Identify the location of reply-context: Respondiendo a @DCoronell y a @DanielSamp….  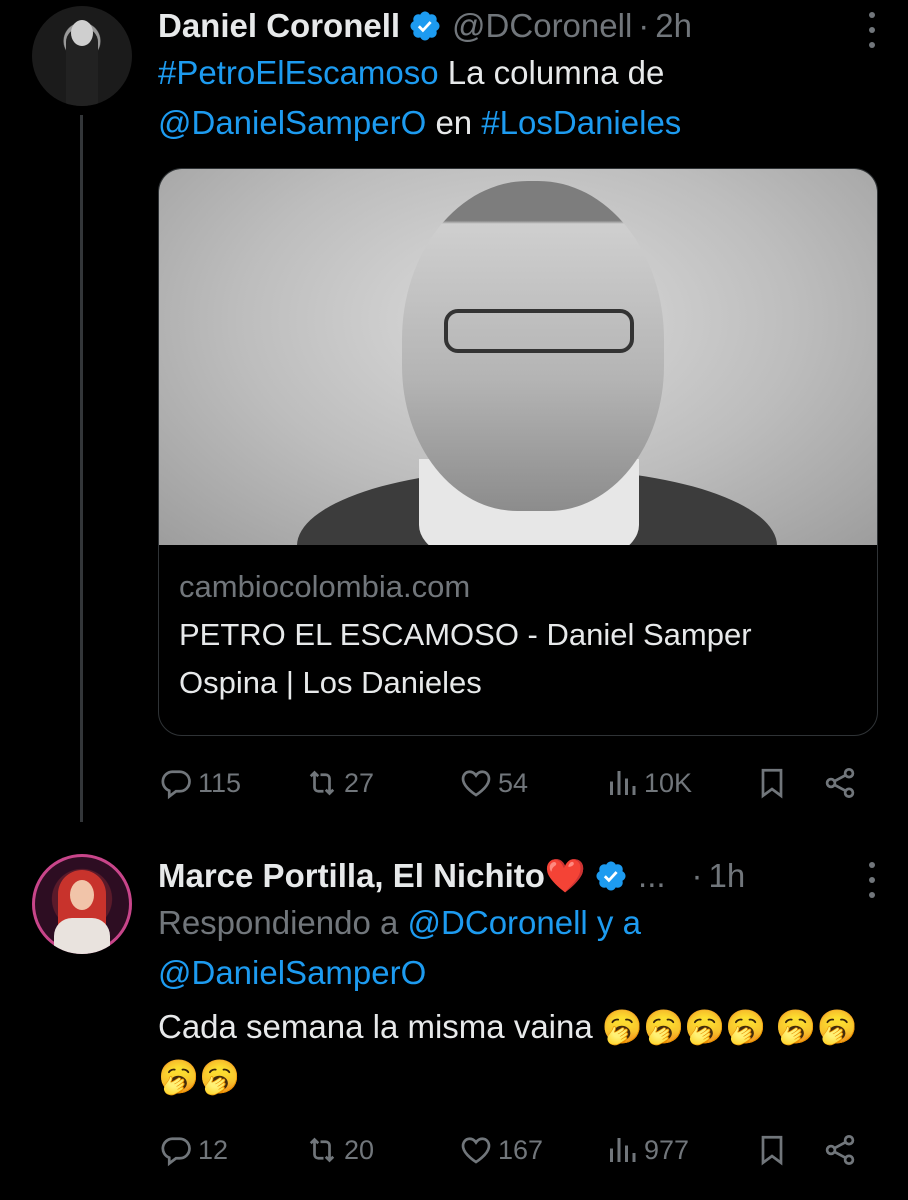
(518, 948).